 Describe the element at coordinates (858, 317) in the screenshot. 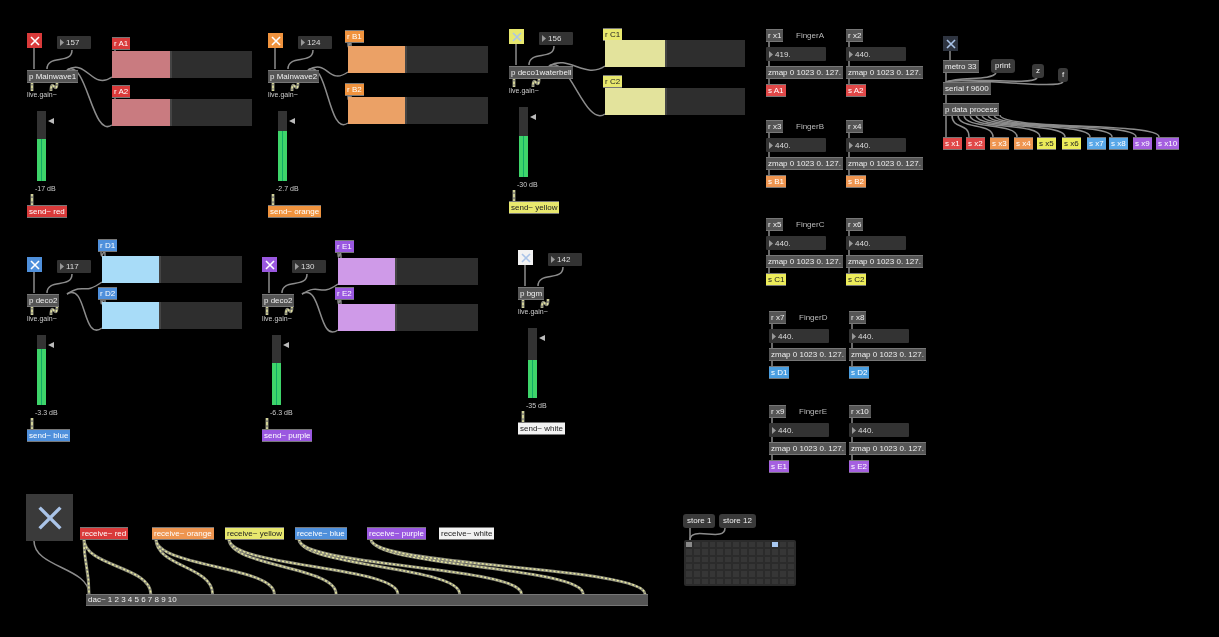

I see `receive-object: r x8` at that location.